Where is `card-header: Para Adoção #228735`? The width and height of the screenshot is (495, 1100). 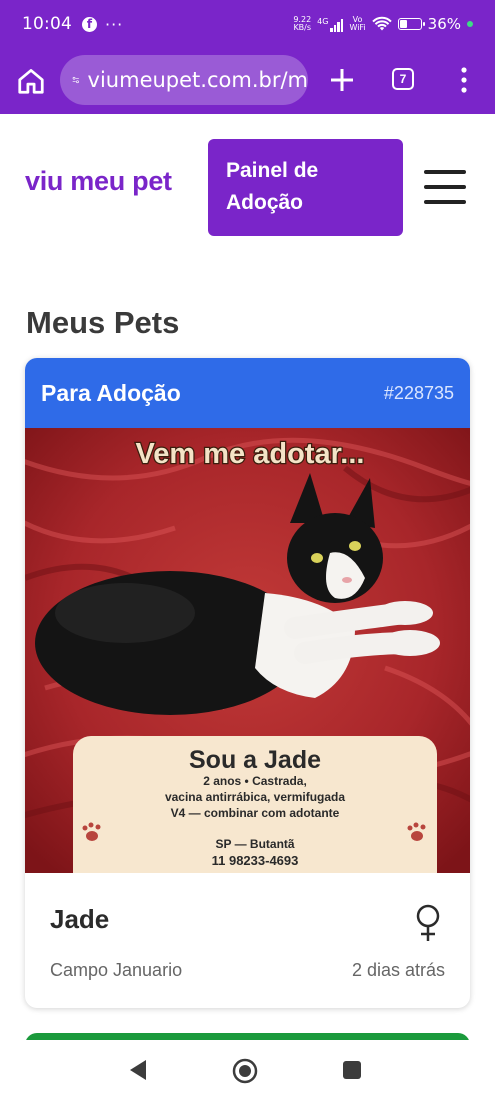 card-header: Para Adoção #228735 is located at coordinates (247, 393).